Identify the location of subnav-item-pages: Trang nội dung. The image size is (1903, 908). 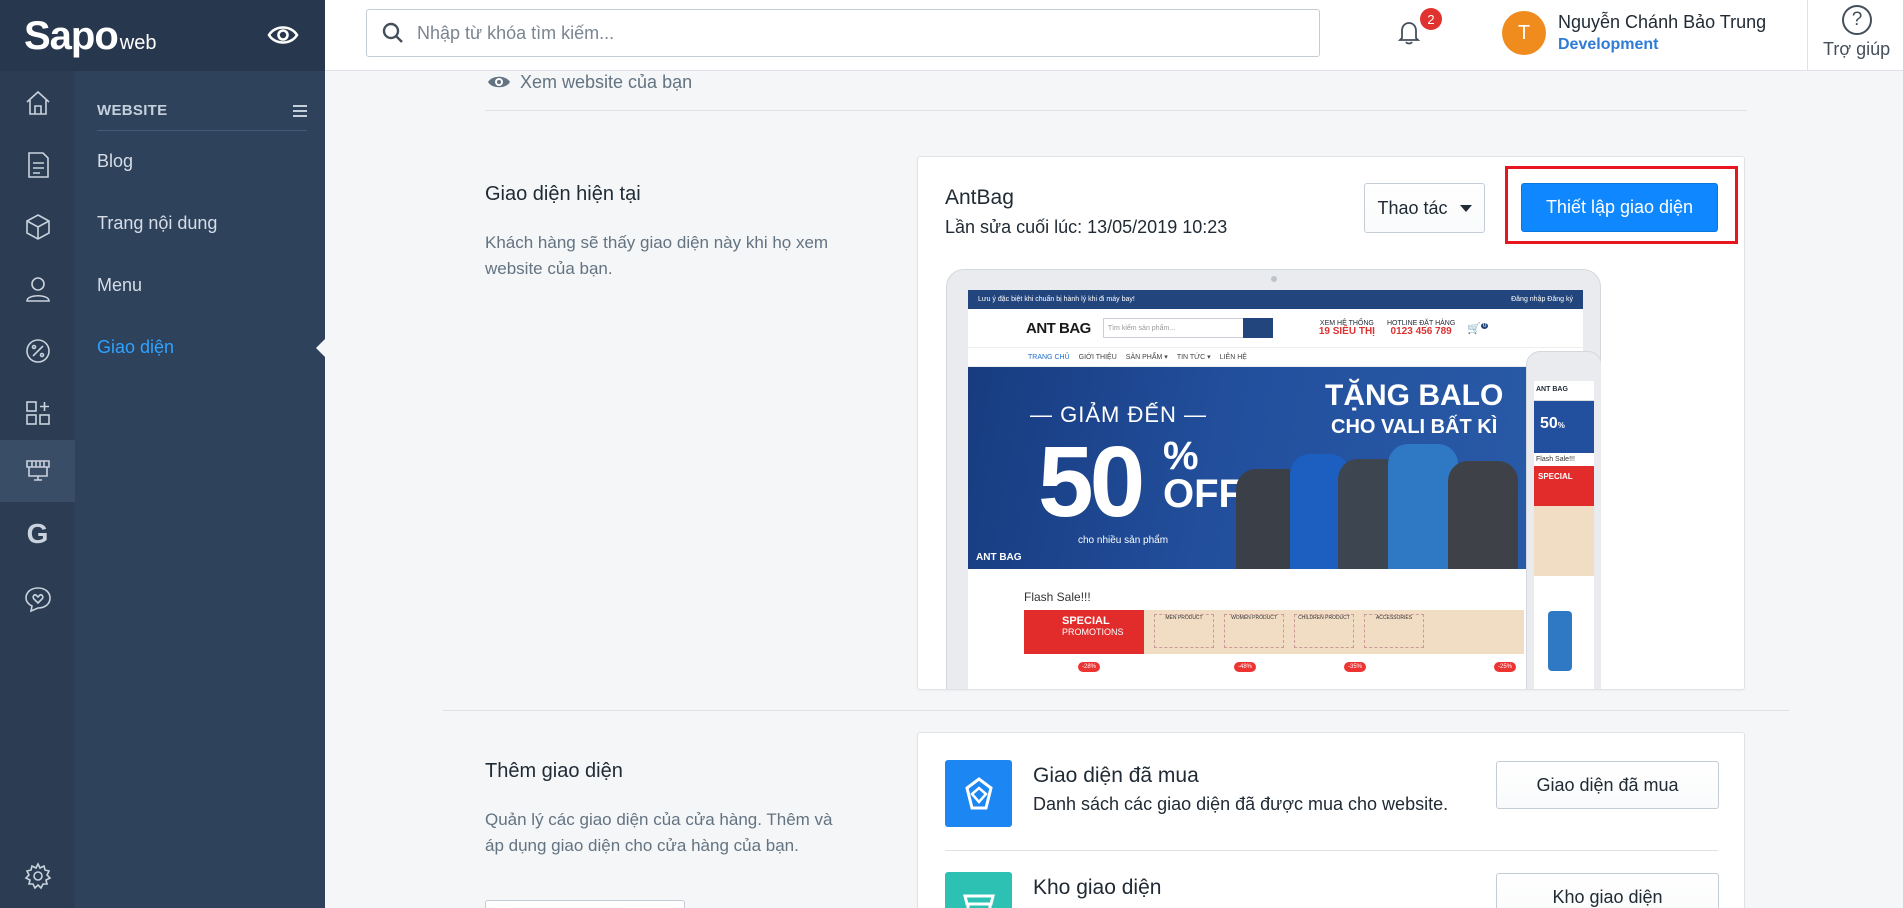
(157, 223).